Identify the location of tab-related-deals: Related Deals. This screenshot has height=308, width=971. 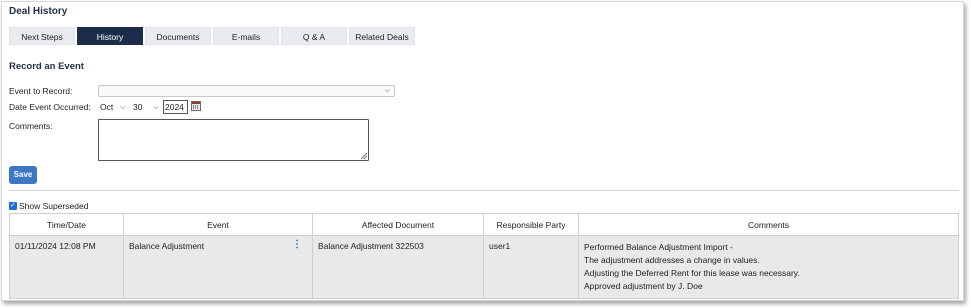
(382, 36).